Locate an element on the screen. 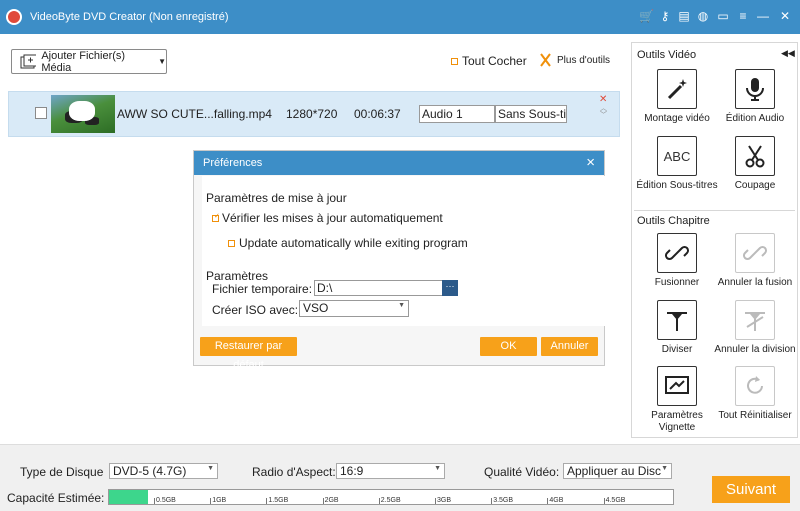 Image resolution: width=800 pixels, height=511 pixels. thumbnail-settings-button: Paramètres Vignette is located at coordinates (677, 400).